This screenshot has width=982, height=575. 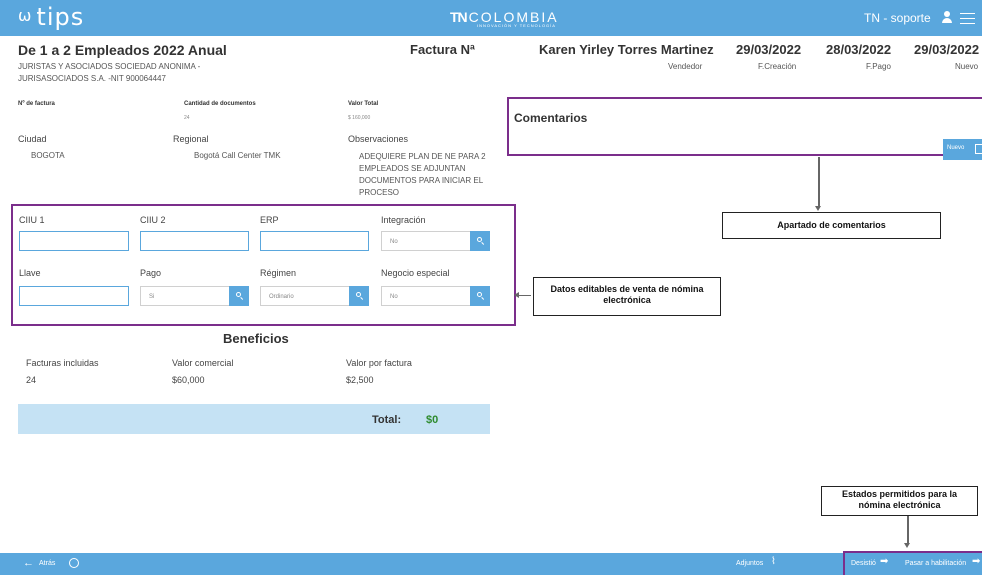 What do you see at coordinates (912, 563) in the screenshot?
I see `states-highlight` at bounding box center [912, 563].